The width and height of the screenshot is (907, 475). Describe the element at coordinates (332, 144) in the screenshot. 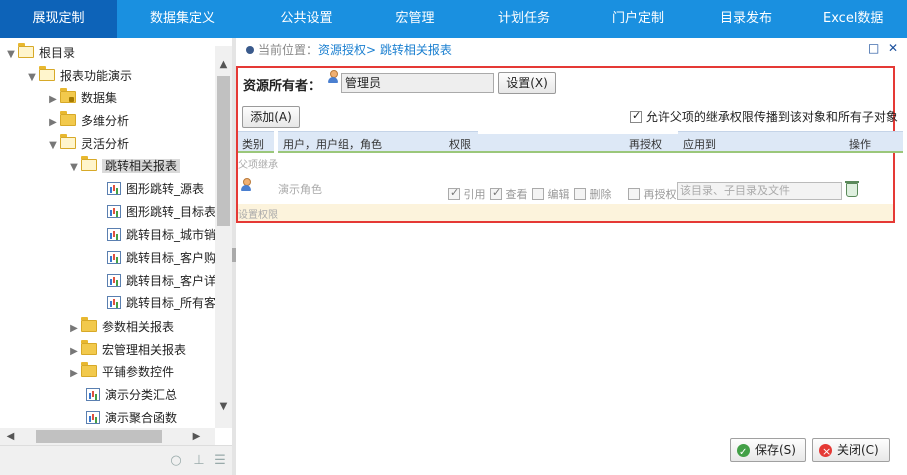

I see `col-user: 用户，用户组，角色` at that location.